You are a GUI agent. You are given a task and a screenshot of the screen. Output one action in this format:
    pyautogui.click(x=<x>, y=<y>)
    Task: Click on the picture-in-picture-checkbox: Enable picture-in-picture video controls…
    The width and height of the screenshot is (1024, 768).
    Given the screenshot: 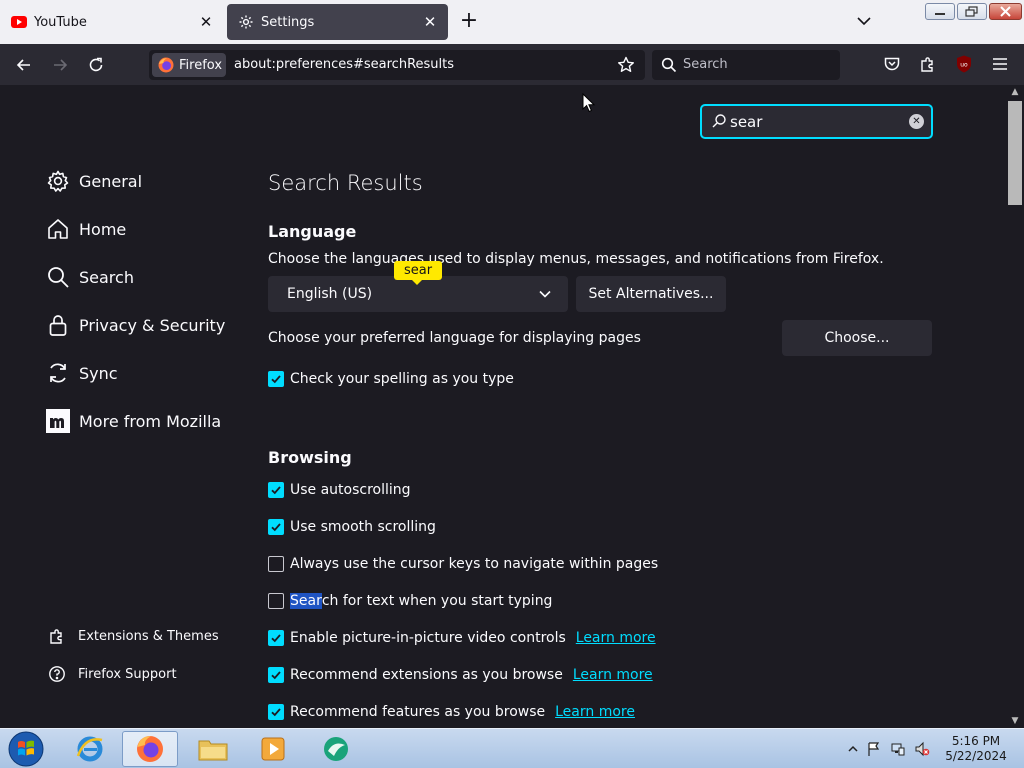 What is the action you would take?
    pyautogui.click(x=462, y=638)
    